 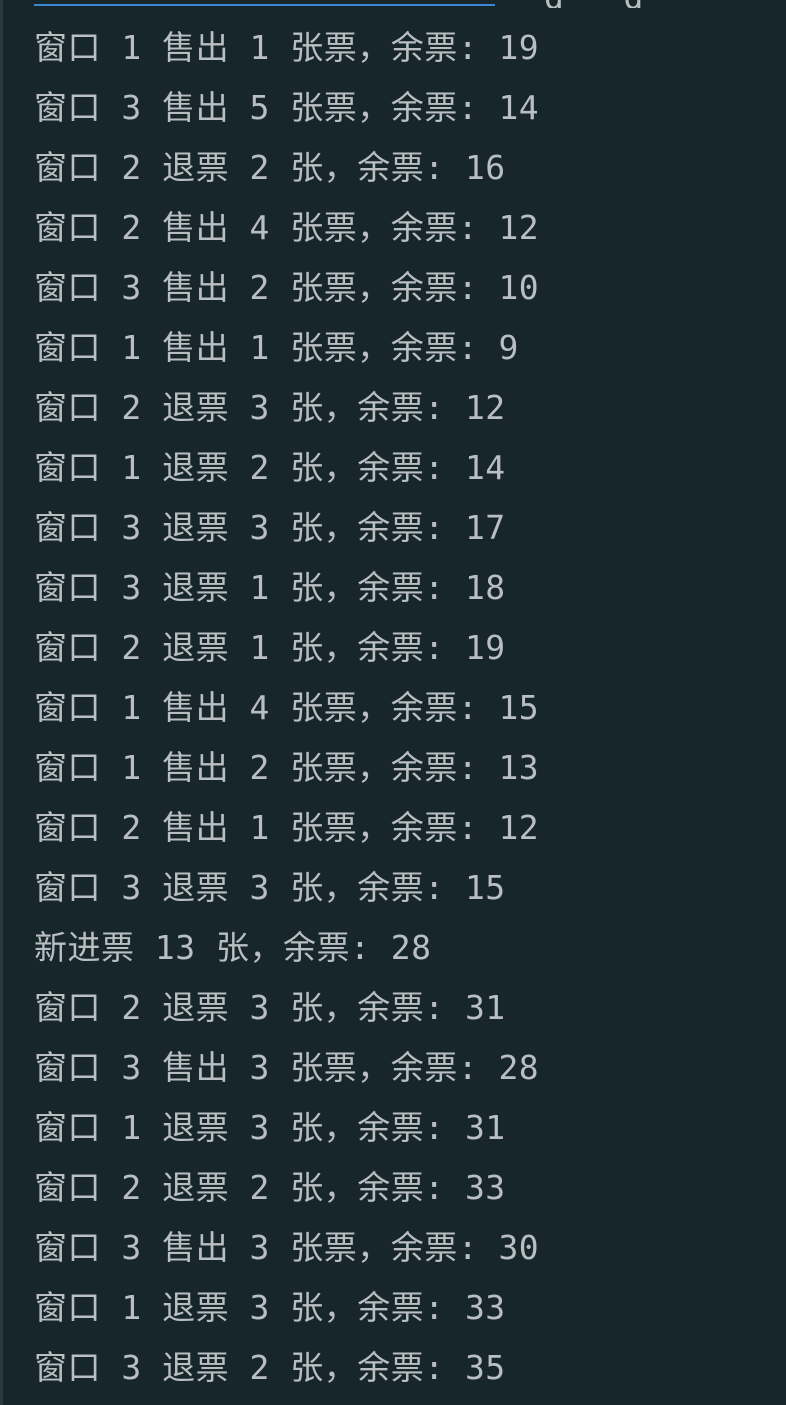 I want to click on log-line: 窗口 2 退票 3 张，余票: 12, so click(x=270, y=407).